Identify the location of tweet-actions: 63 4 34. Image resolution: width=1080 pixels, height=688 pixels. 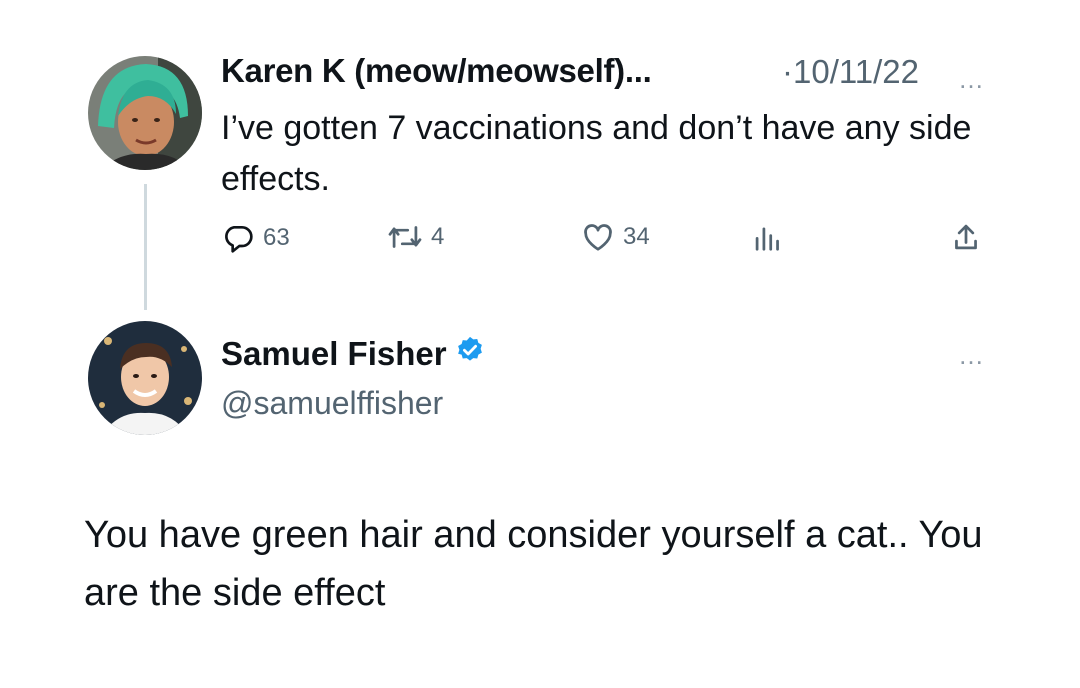
(611, 242).